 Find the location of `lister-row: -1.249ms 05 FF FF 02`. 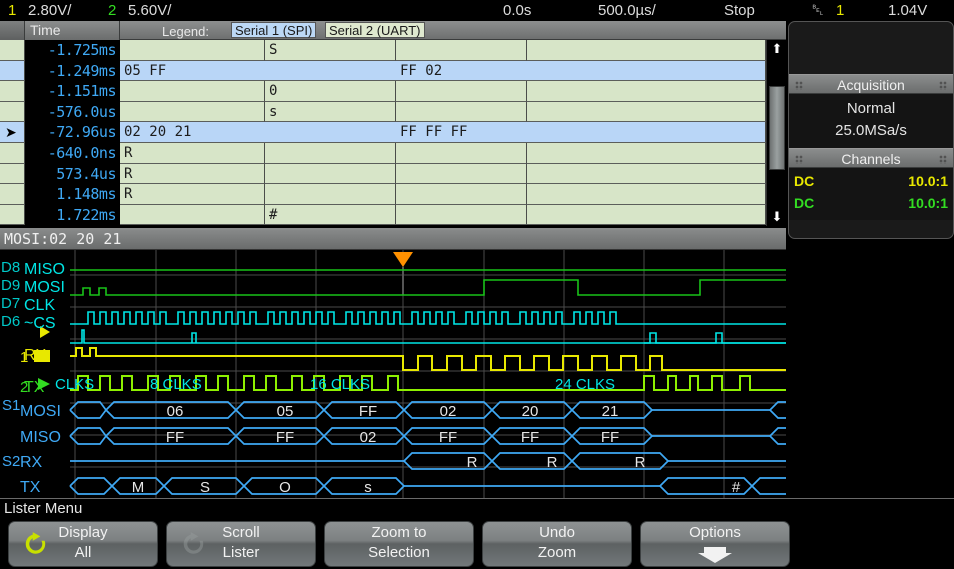

lister-row: -1.249ms 05 FF FF 02 is located at coordinates (393, 71).